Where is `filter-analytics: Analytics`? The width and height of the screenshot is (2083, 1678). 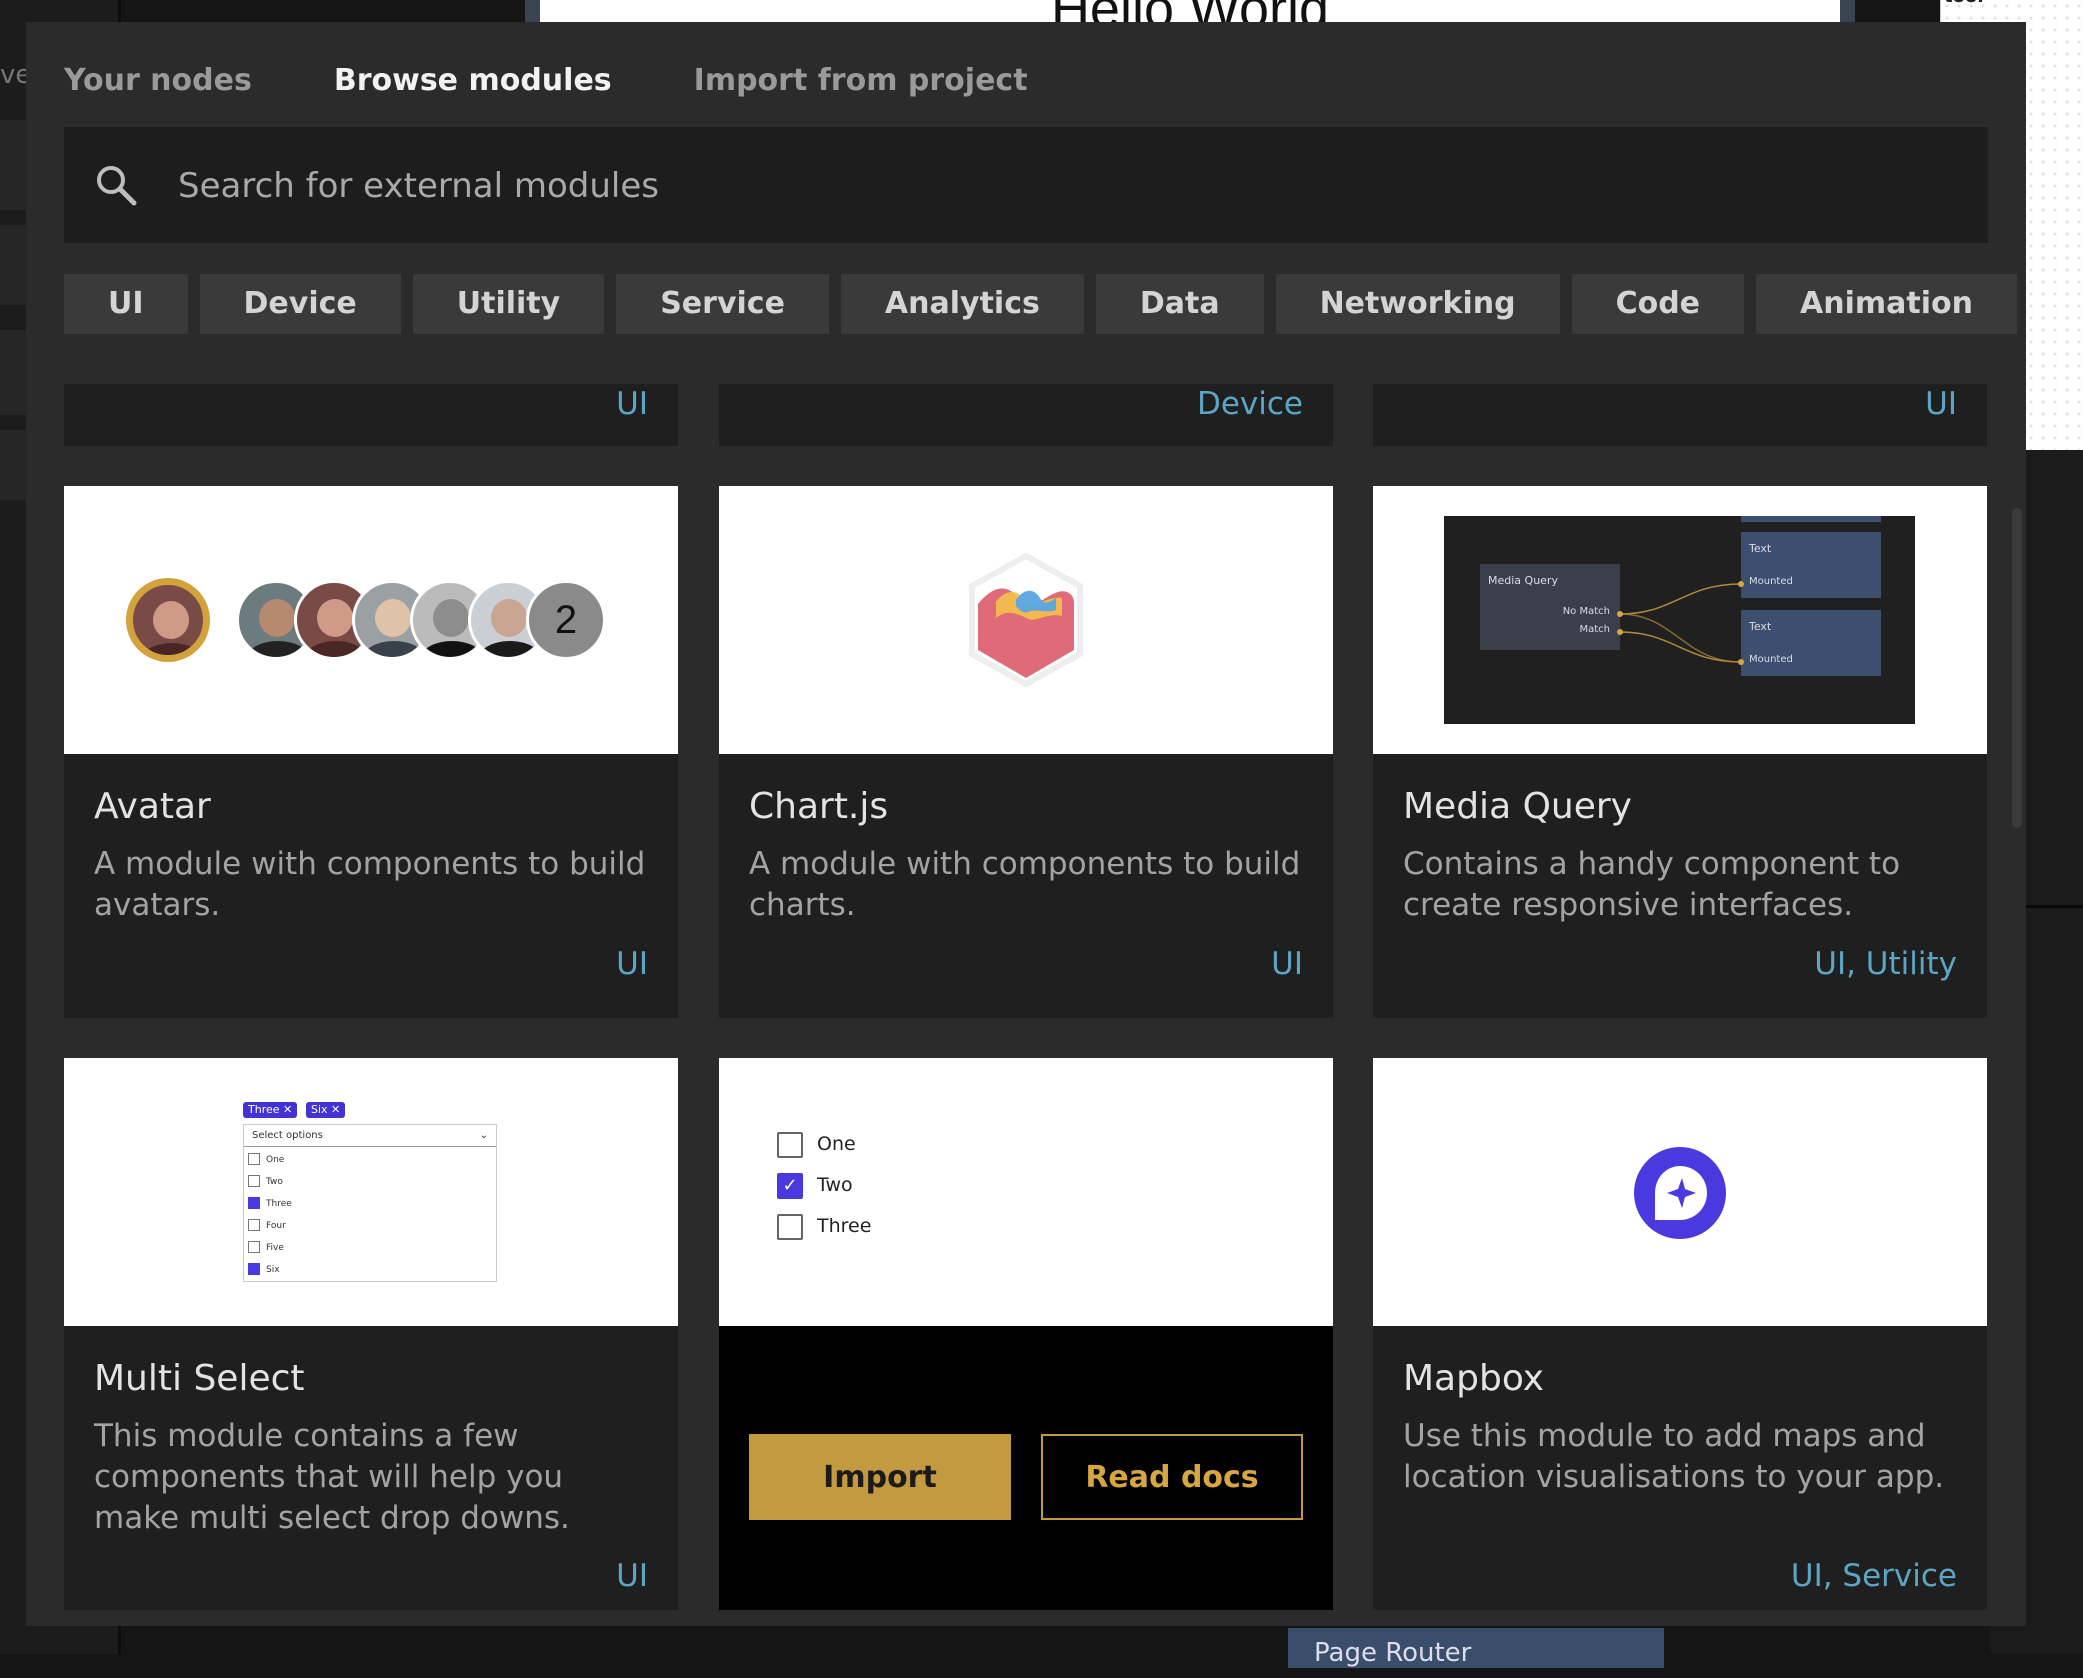
filter-analytics: Analytics is located at coordinates (962, 304).